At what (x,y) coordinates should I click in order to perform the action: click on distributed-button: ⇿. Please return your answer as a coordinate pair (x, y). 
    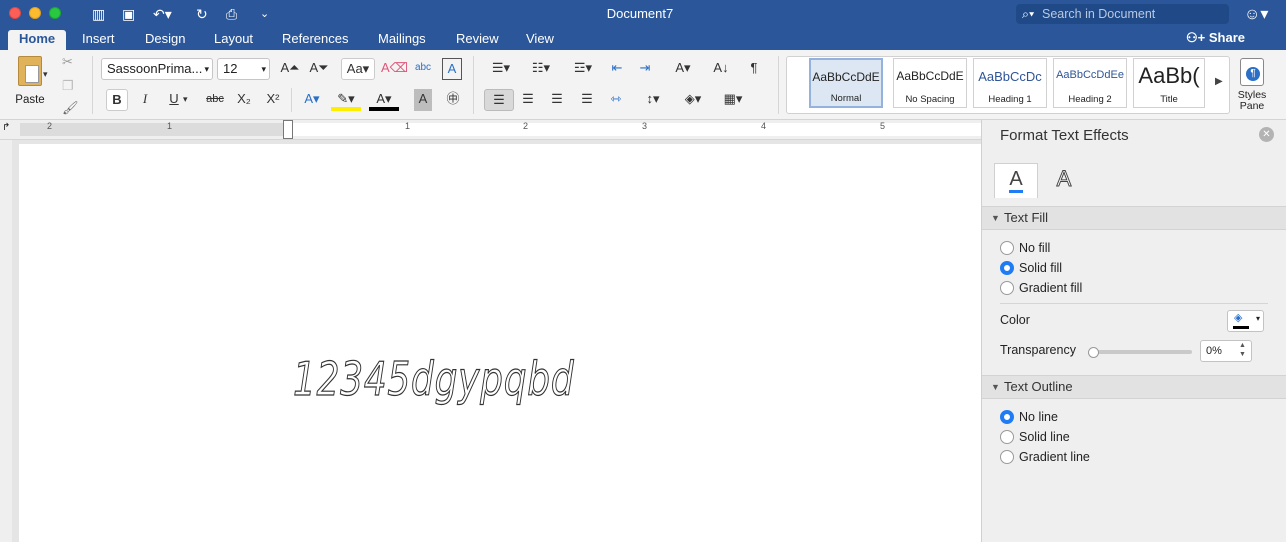
    Looking at the image, I should click on (616, 100).